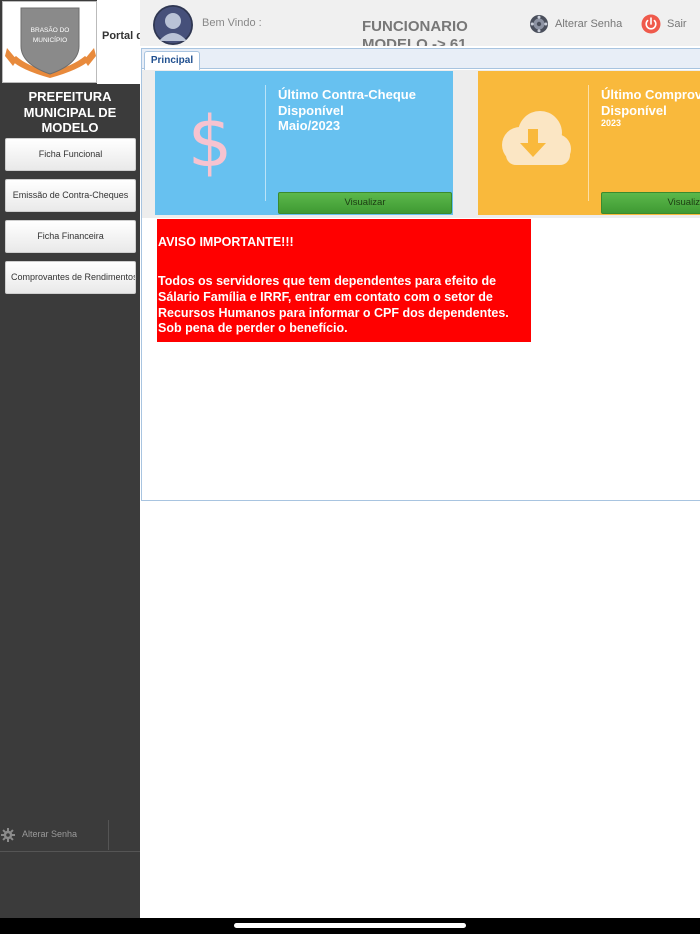 Image resolution: width=700 pixels, height=934 pixels. I want to click on sidebar-change-password: Alterar Senha, so click(70, 836).